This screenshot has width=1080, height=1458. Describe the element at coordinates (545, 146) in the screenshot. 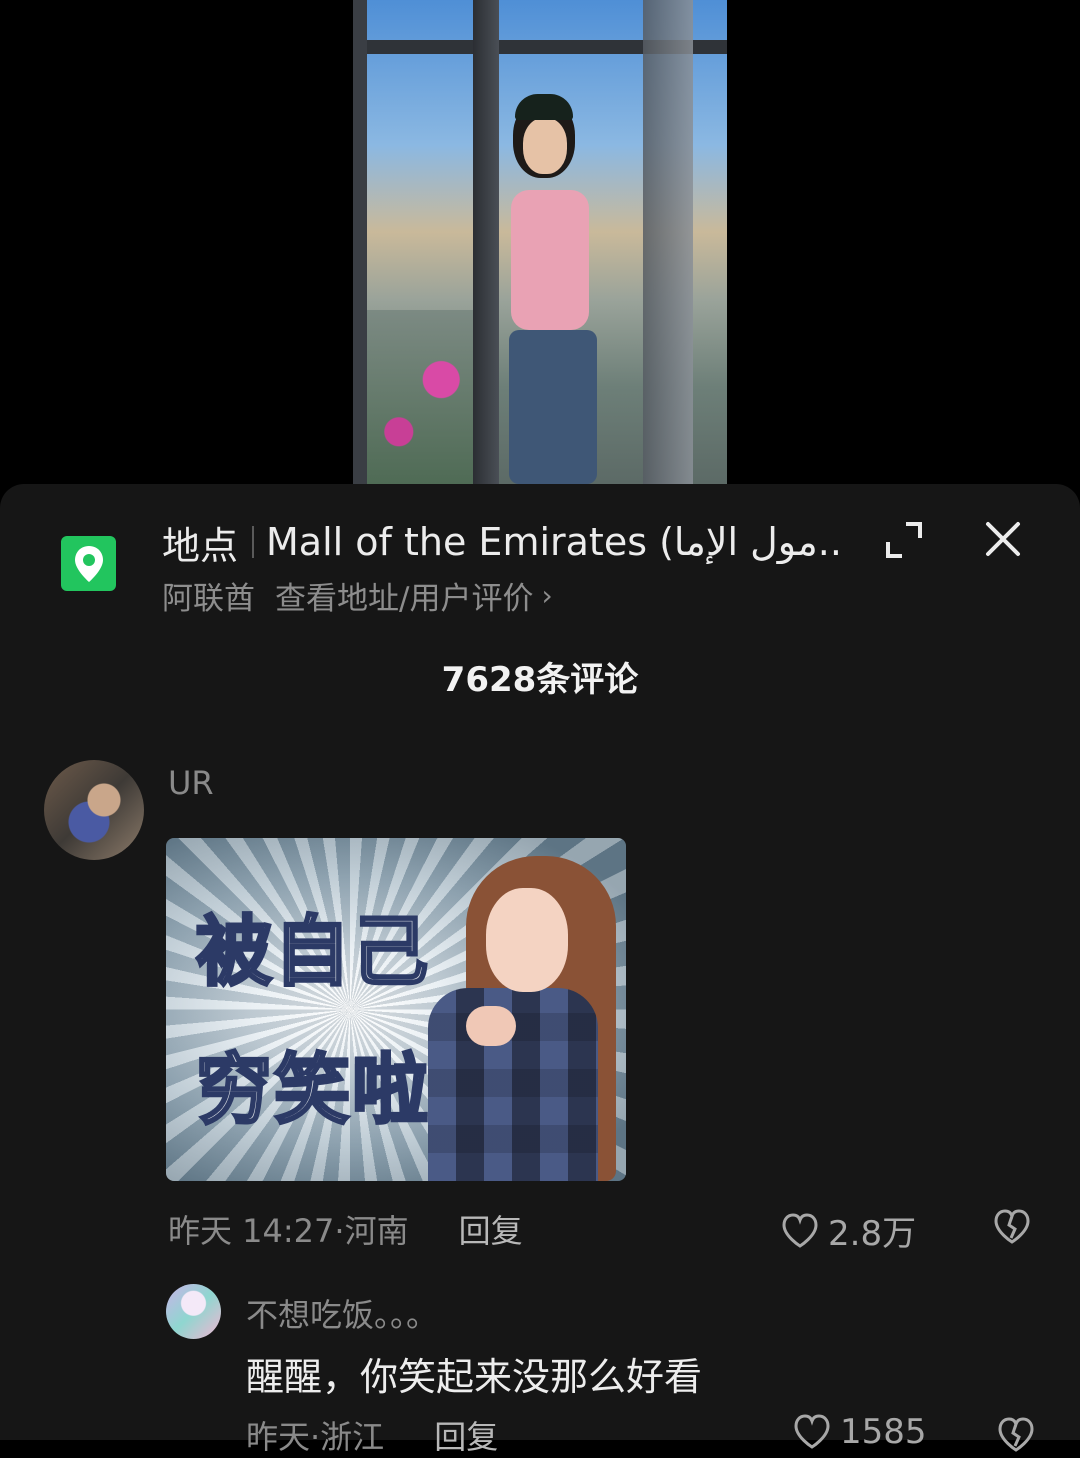

I see `person-face` at that location.